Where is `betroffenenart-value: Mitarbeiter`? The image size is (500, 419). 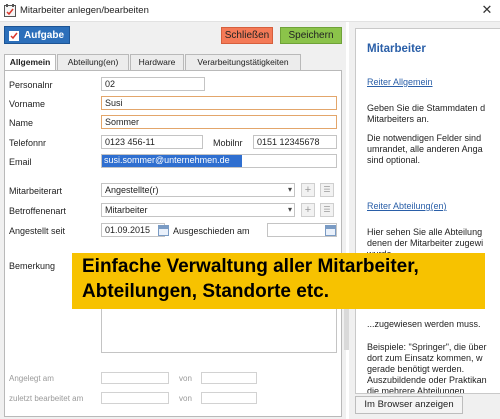 betroffenenart-value: Mitarbeiter is located at coordinates (126, 210).